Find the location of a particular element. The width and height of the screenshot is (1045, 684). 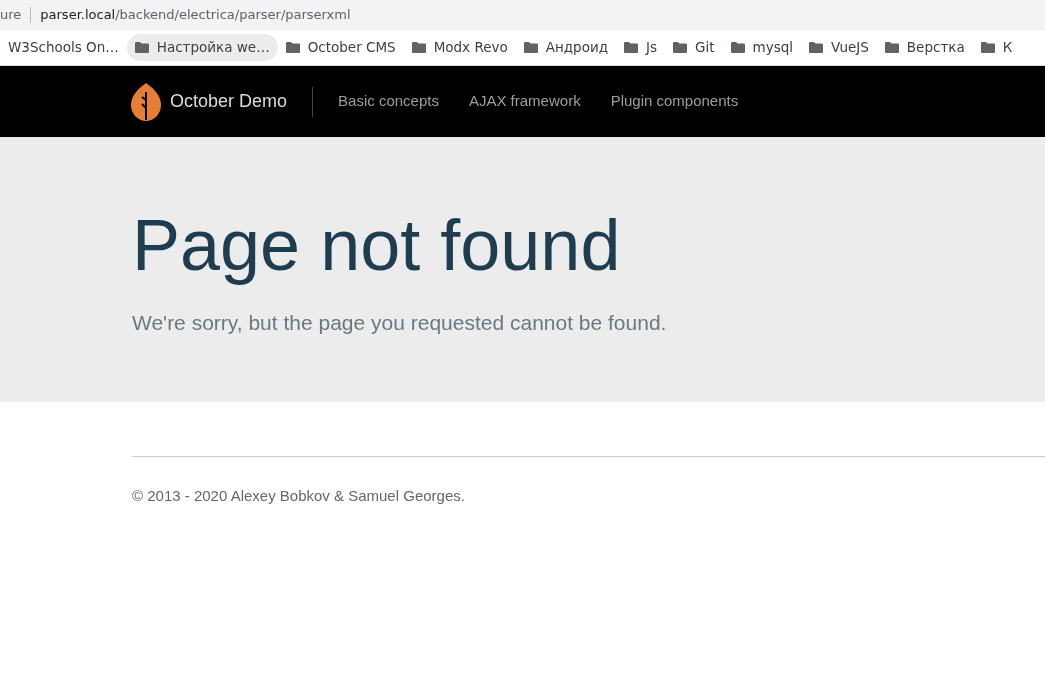

bookmark: К is located at coordinates (996, 47).